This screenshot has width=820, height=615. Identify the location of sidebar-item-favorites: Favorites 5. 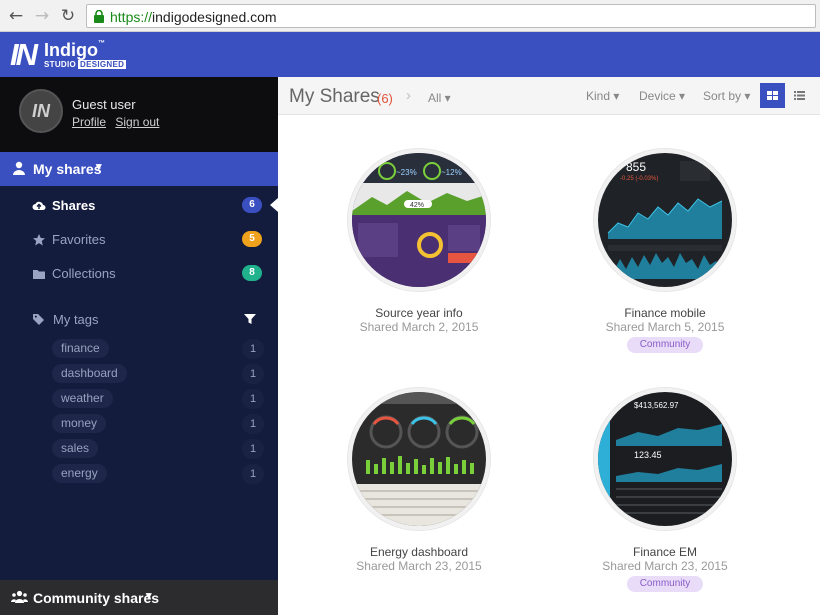
(139, 240).